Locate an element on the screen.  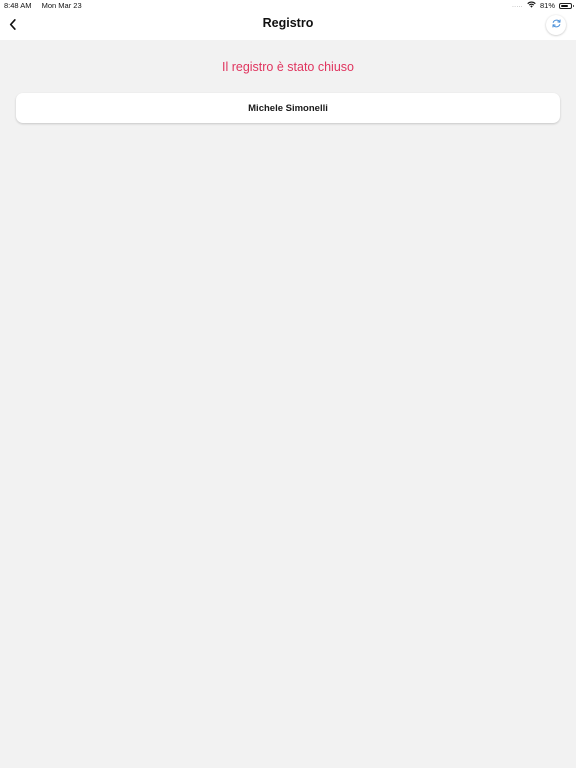
refresh-icon is located at coordinates (556, 25).